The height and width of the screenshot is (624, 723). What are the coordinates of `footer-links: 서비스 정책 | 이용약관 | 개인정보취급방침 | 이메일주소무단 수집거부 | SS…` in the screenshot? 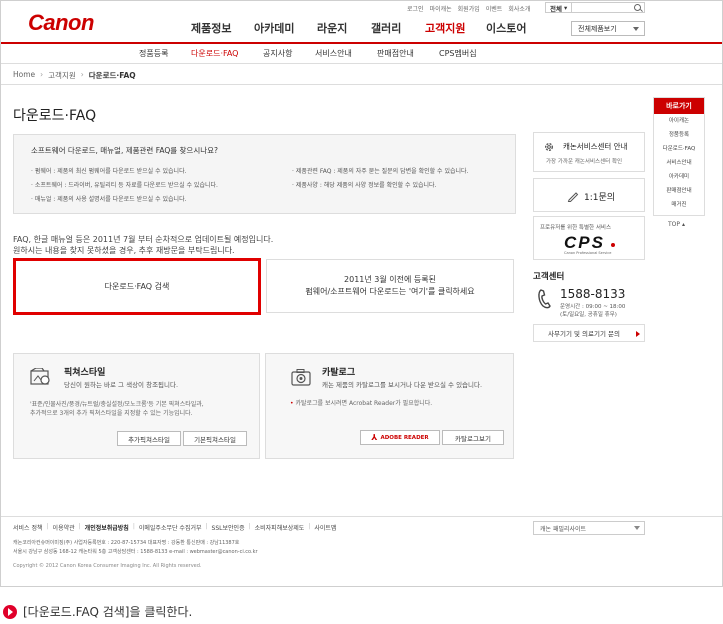 It's located at (174, 527).